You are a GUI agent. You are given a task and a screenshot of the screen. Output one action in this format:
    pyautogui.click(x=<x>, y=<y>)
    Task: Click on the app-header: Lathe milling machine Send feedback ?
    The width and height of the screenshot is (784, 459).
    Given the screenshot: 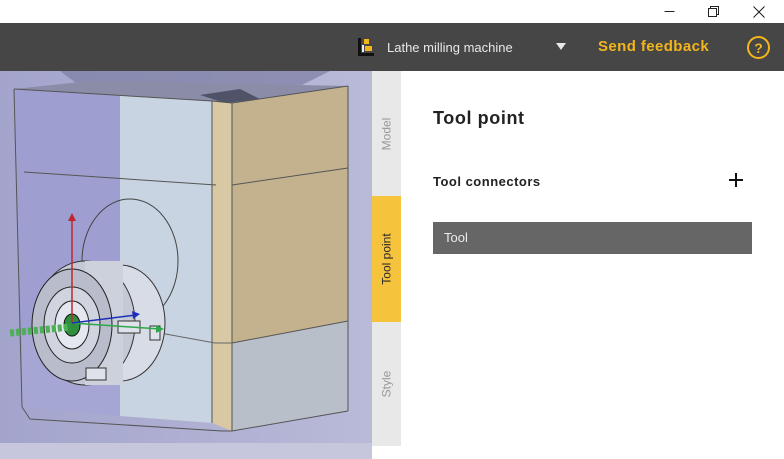 What is the action you would take?
    pyautogui.click(x=392, y=47)
    